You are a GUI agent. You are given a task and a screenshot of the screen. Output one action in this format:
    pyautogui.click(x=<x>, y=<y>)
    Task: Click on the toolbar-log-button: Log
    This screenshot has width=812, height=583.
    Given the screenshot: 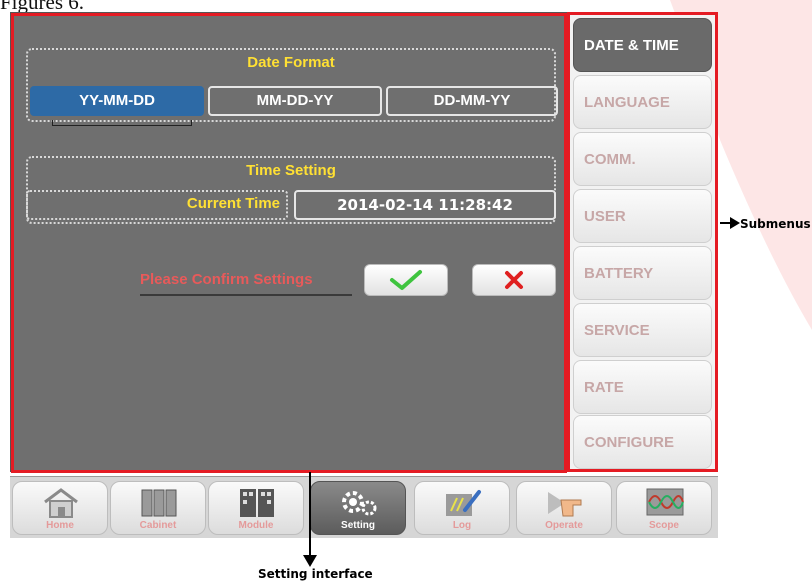 What is the action you would take?
    pyautogui.click(x=462, y=508)
    